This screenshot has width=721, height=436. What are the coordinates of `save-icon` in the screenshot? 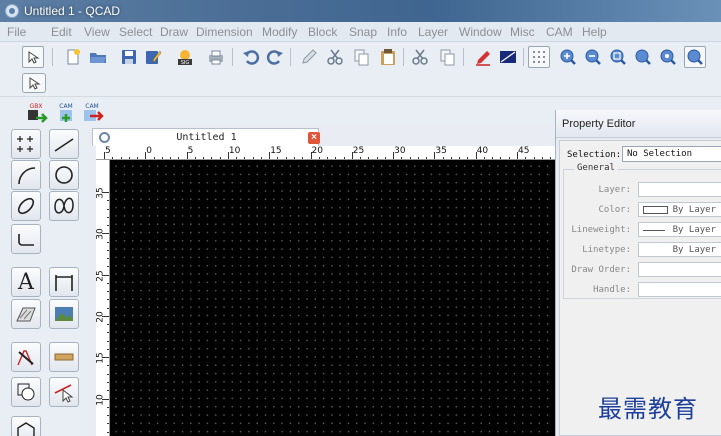 It's located at (129, 57).